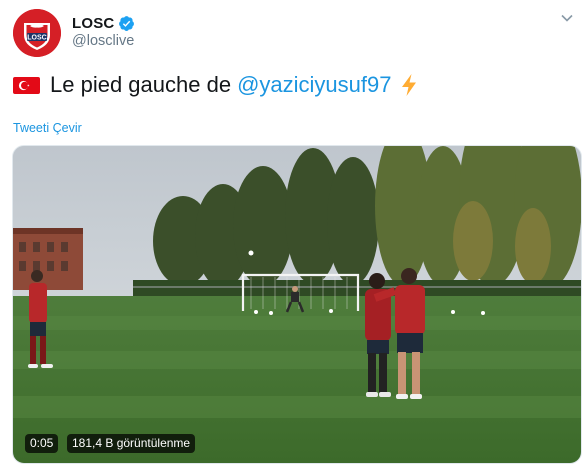 The image size is (586, 470). Describe the element at coordinates (567, 18) in the screenshot. I see `chevron-down-icon` at that location.